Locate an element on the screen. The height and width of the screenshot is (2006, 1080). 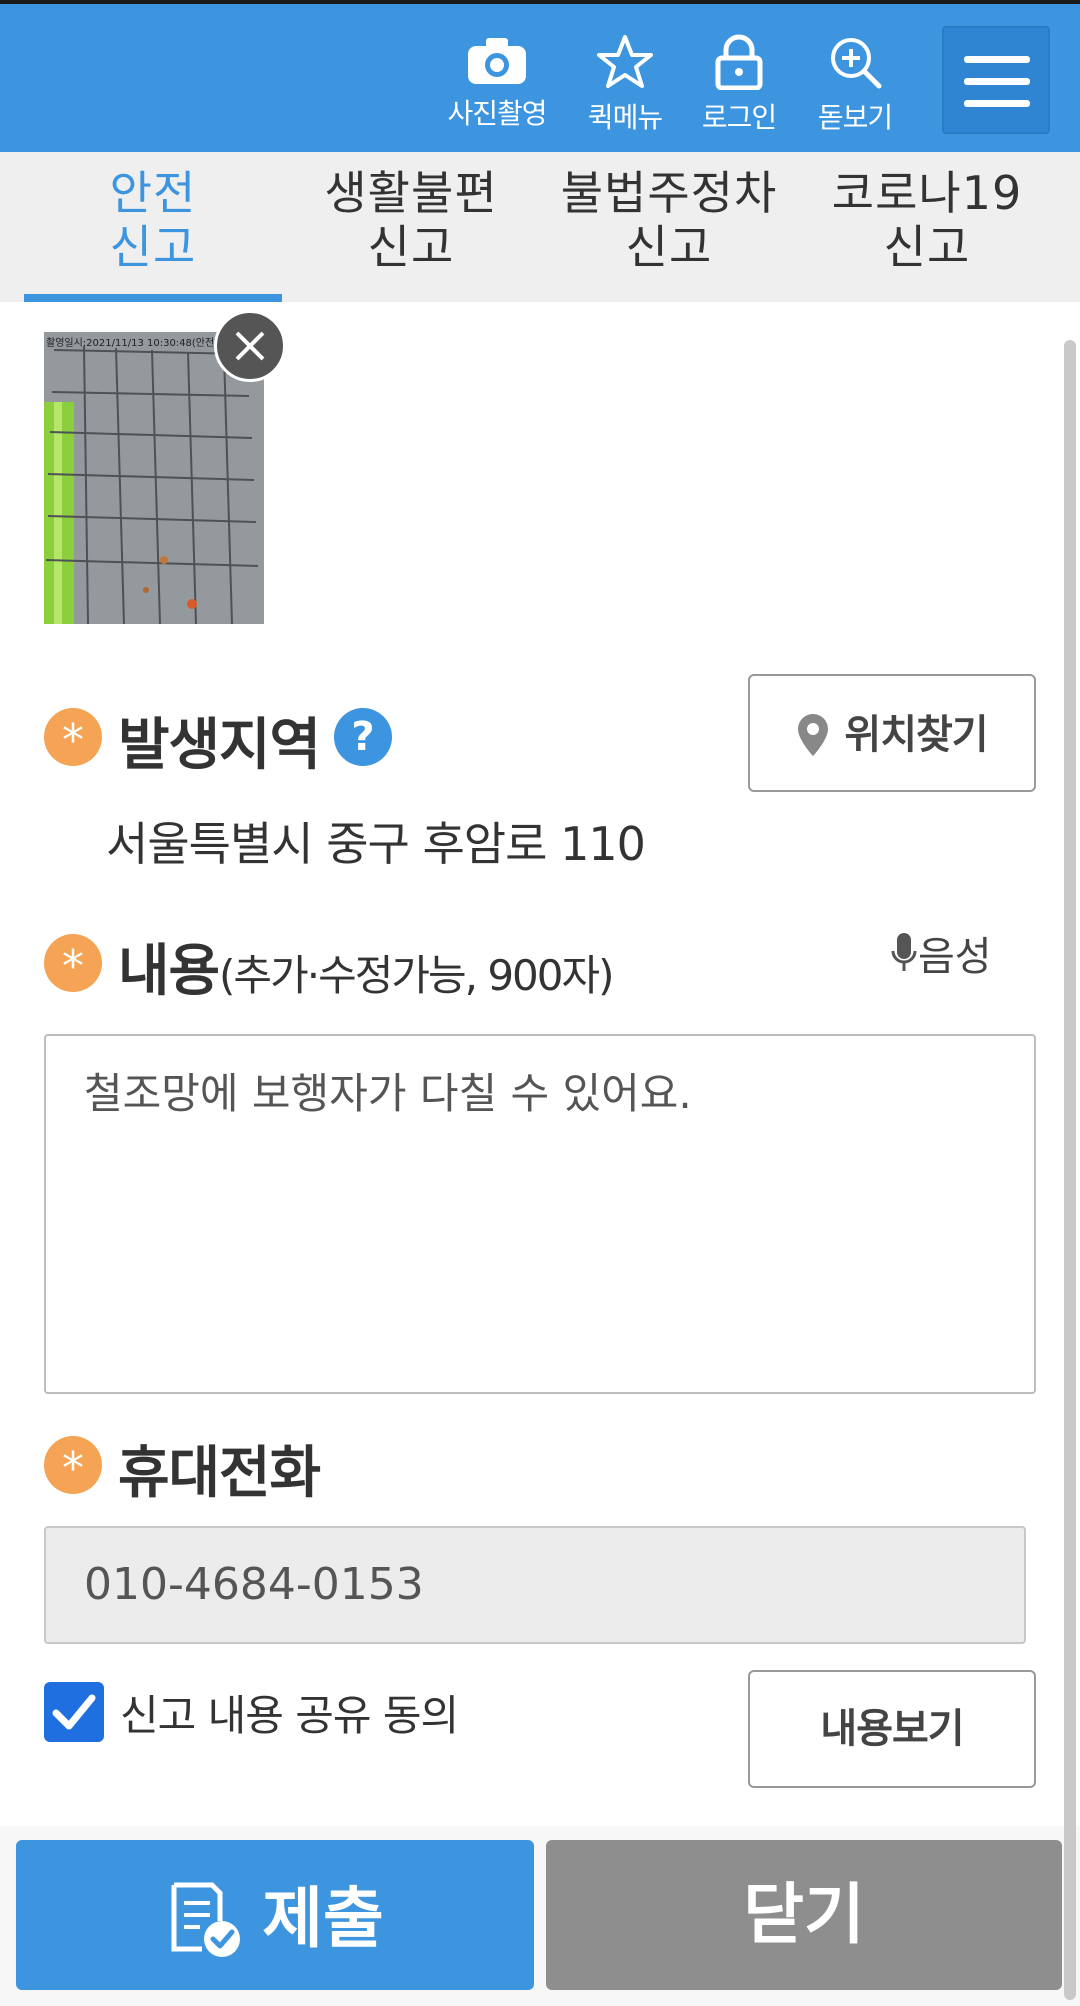
find-location-label: 위치찾기 is located at coordinates (916, 735).